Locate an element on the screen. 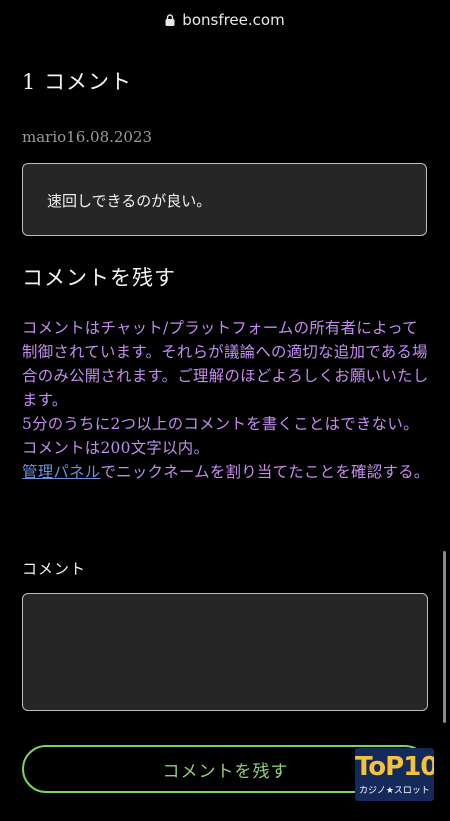 The height and width of the screenshot is (821, 450). notice-line-nickname: 管理パネルでニックネームを割り当てたことを確認する。 is located at coordinates (226, 472).